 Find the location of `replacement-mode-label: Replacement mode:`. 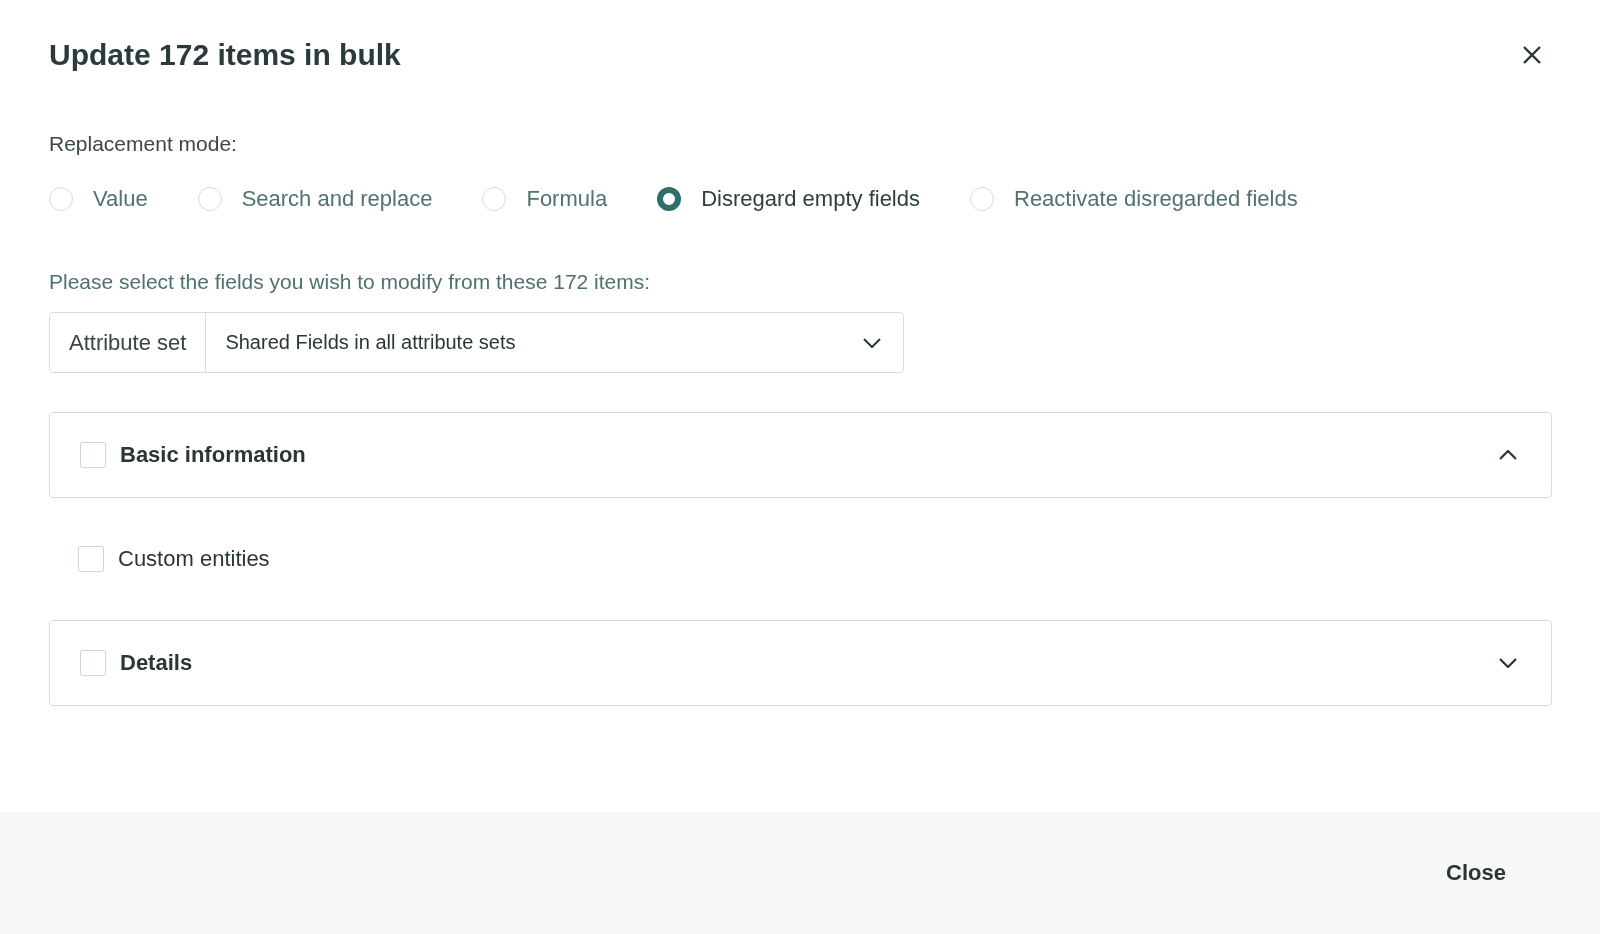

replacement-mode-label: Replacement mode: is located at coordinates (143, 144).